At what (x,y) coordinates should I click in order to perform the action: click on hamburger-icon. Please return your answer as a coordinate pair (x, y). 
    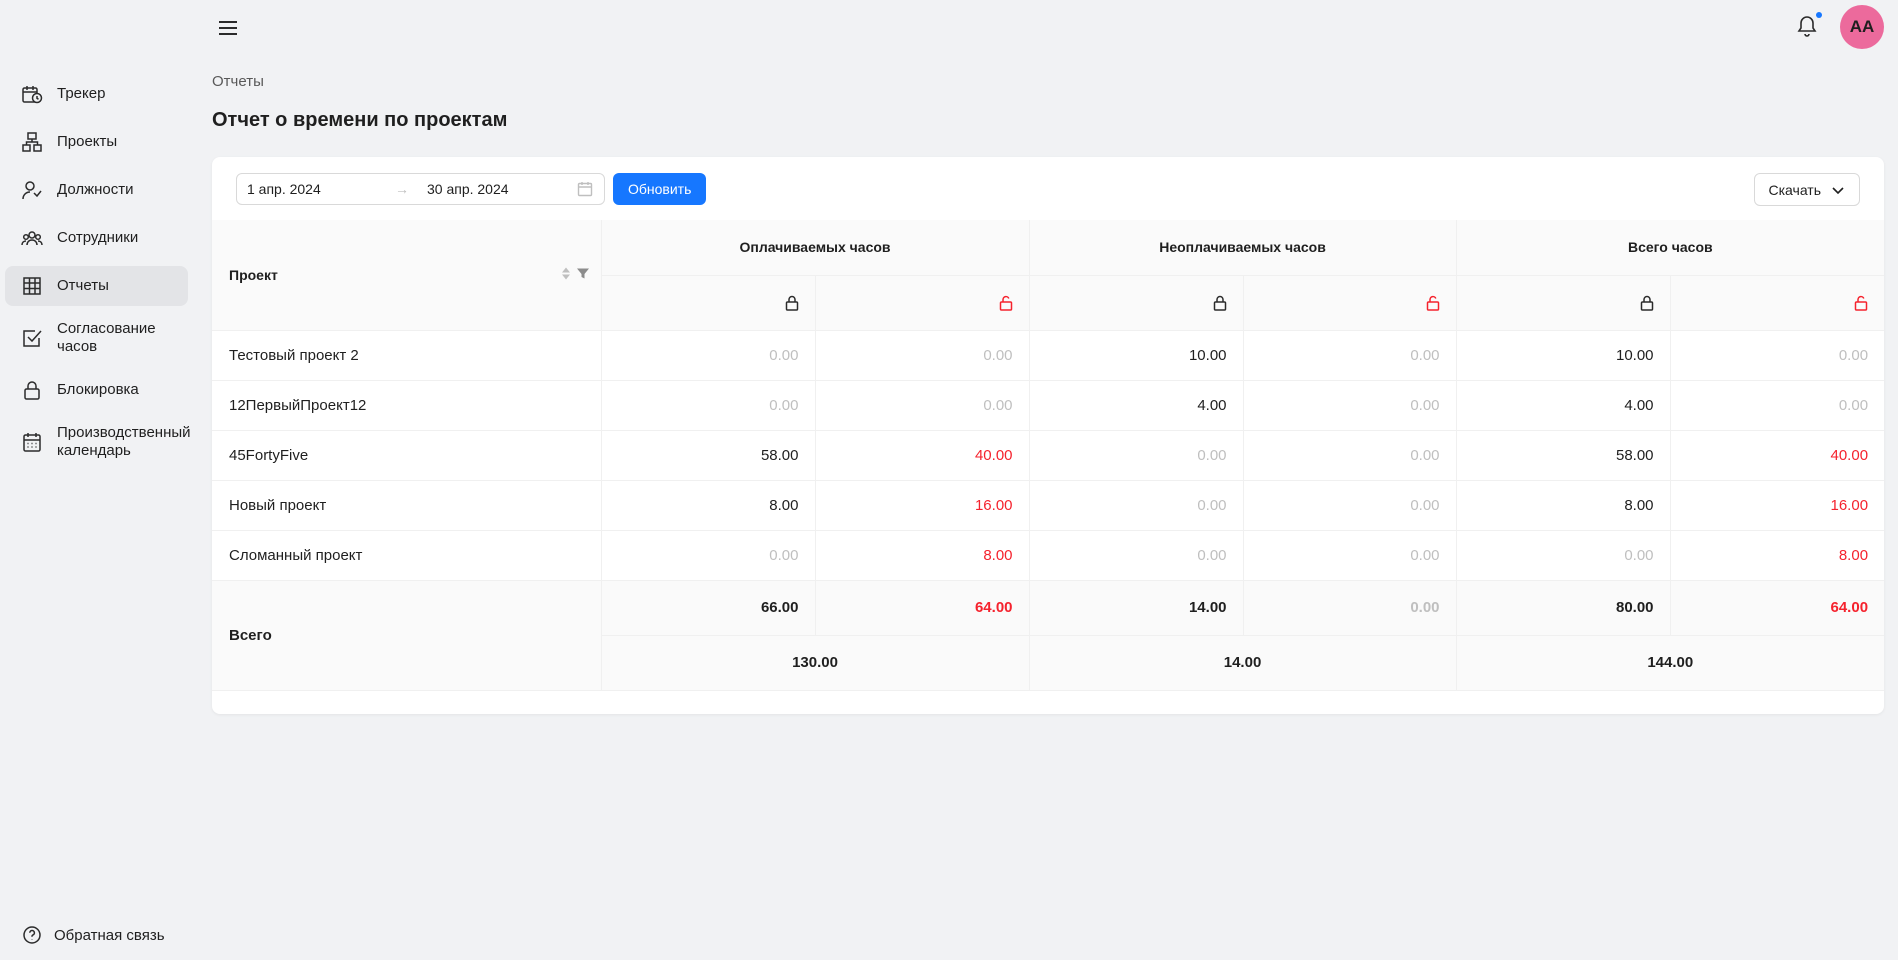
    Looking at the image, I should click on (228, 28).